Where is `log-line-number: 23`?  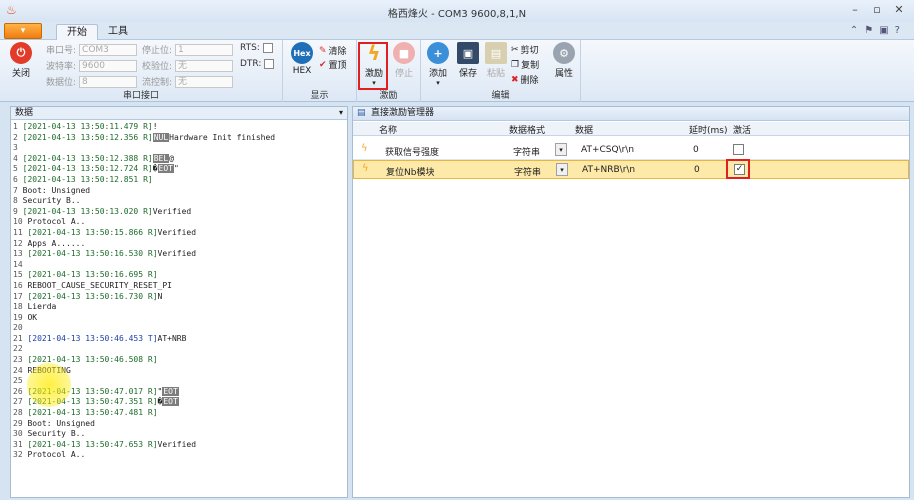
log-line-number: 23 is located at coordinates (18, 360).